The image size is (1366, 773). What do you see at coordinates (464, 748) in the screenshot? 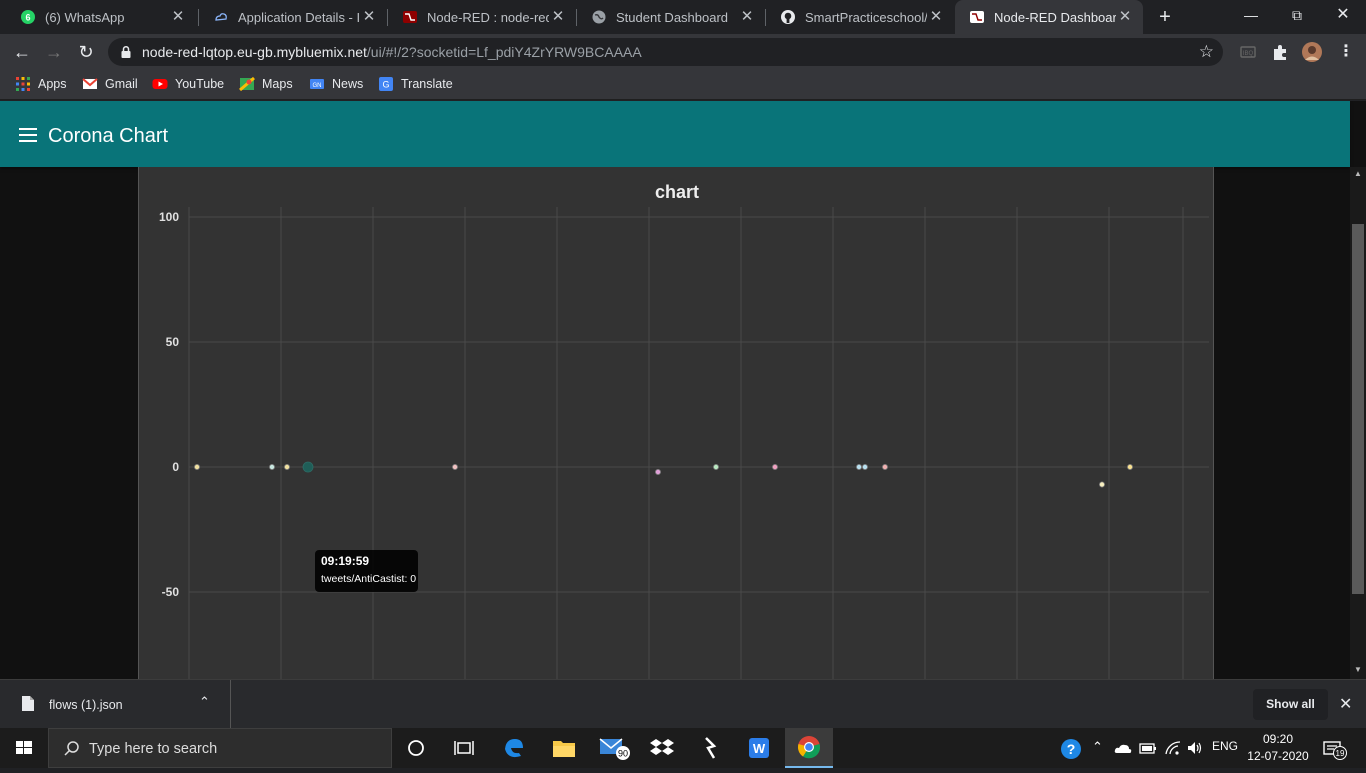
I see `task-view-button` at bounding box center [464, 748].